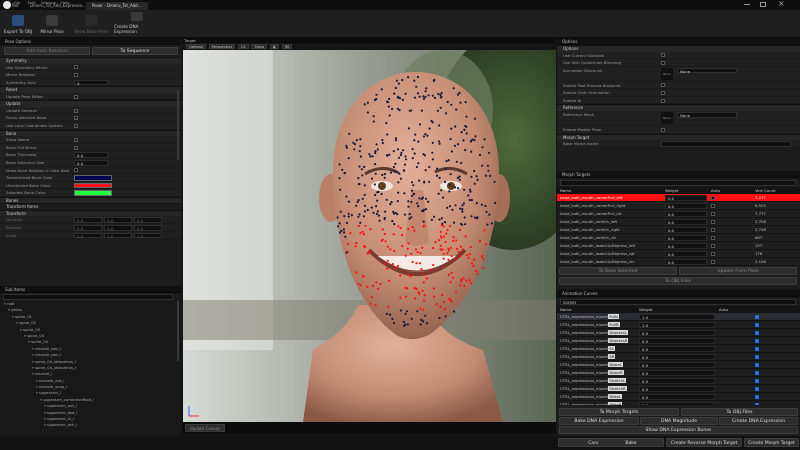  I want to click on curve-row-weight-input: 0.0, so click(677, 397).